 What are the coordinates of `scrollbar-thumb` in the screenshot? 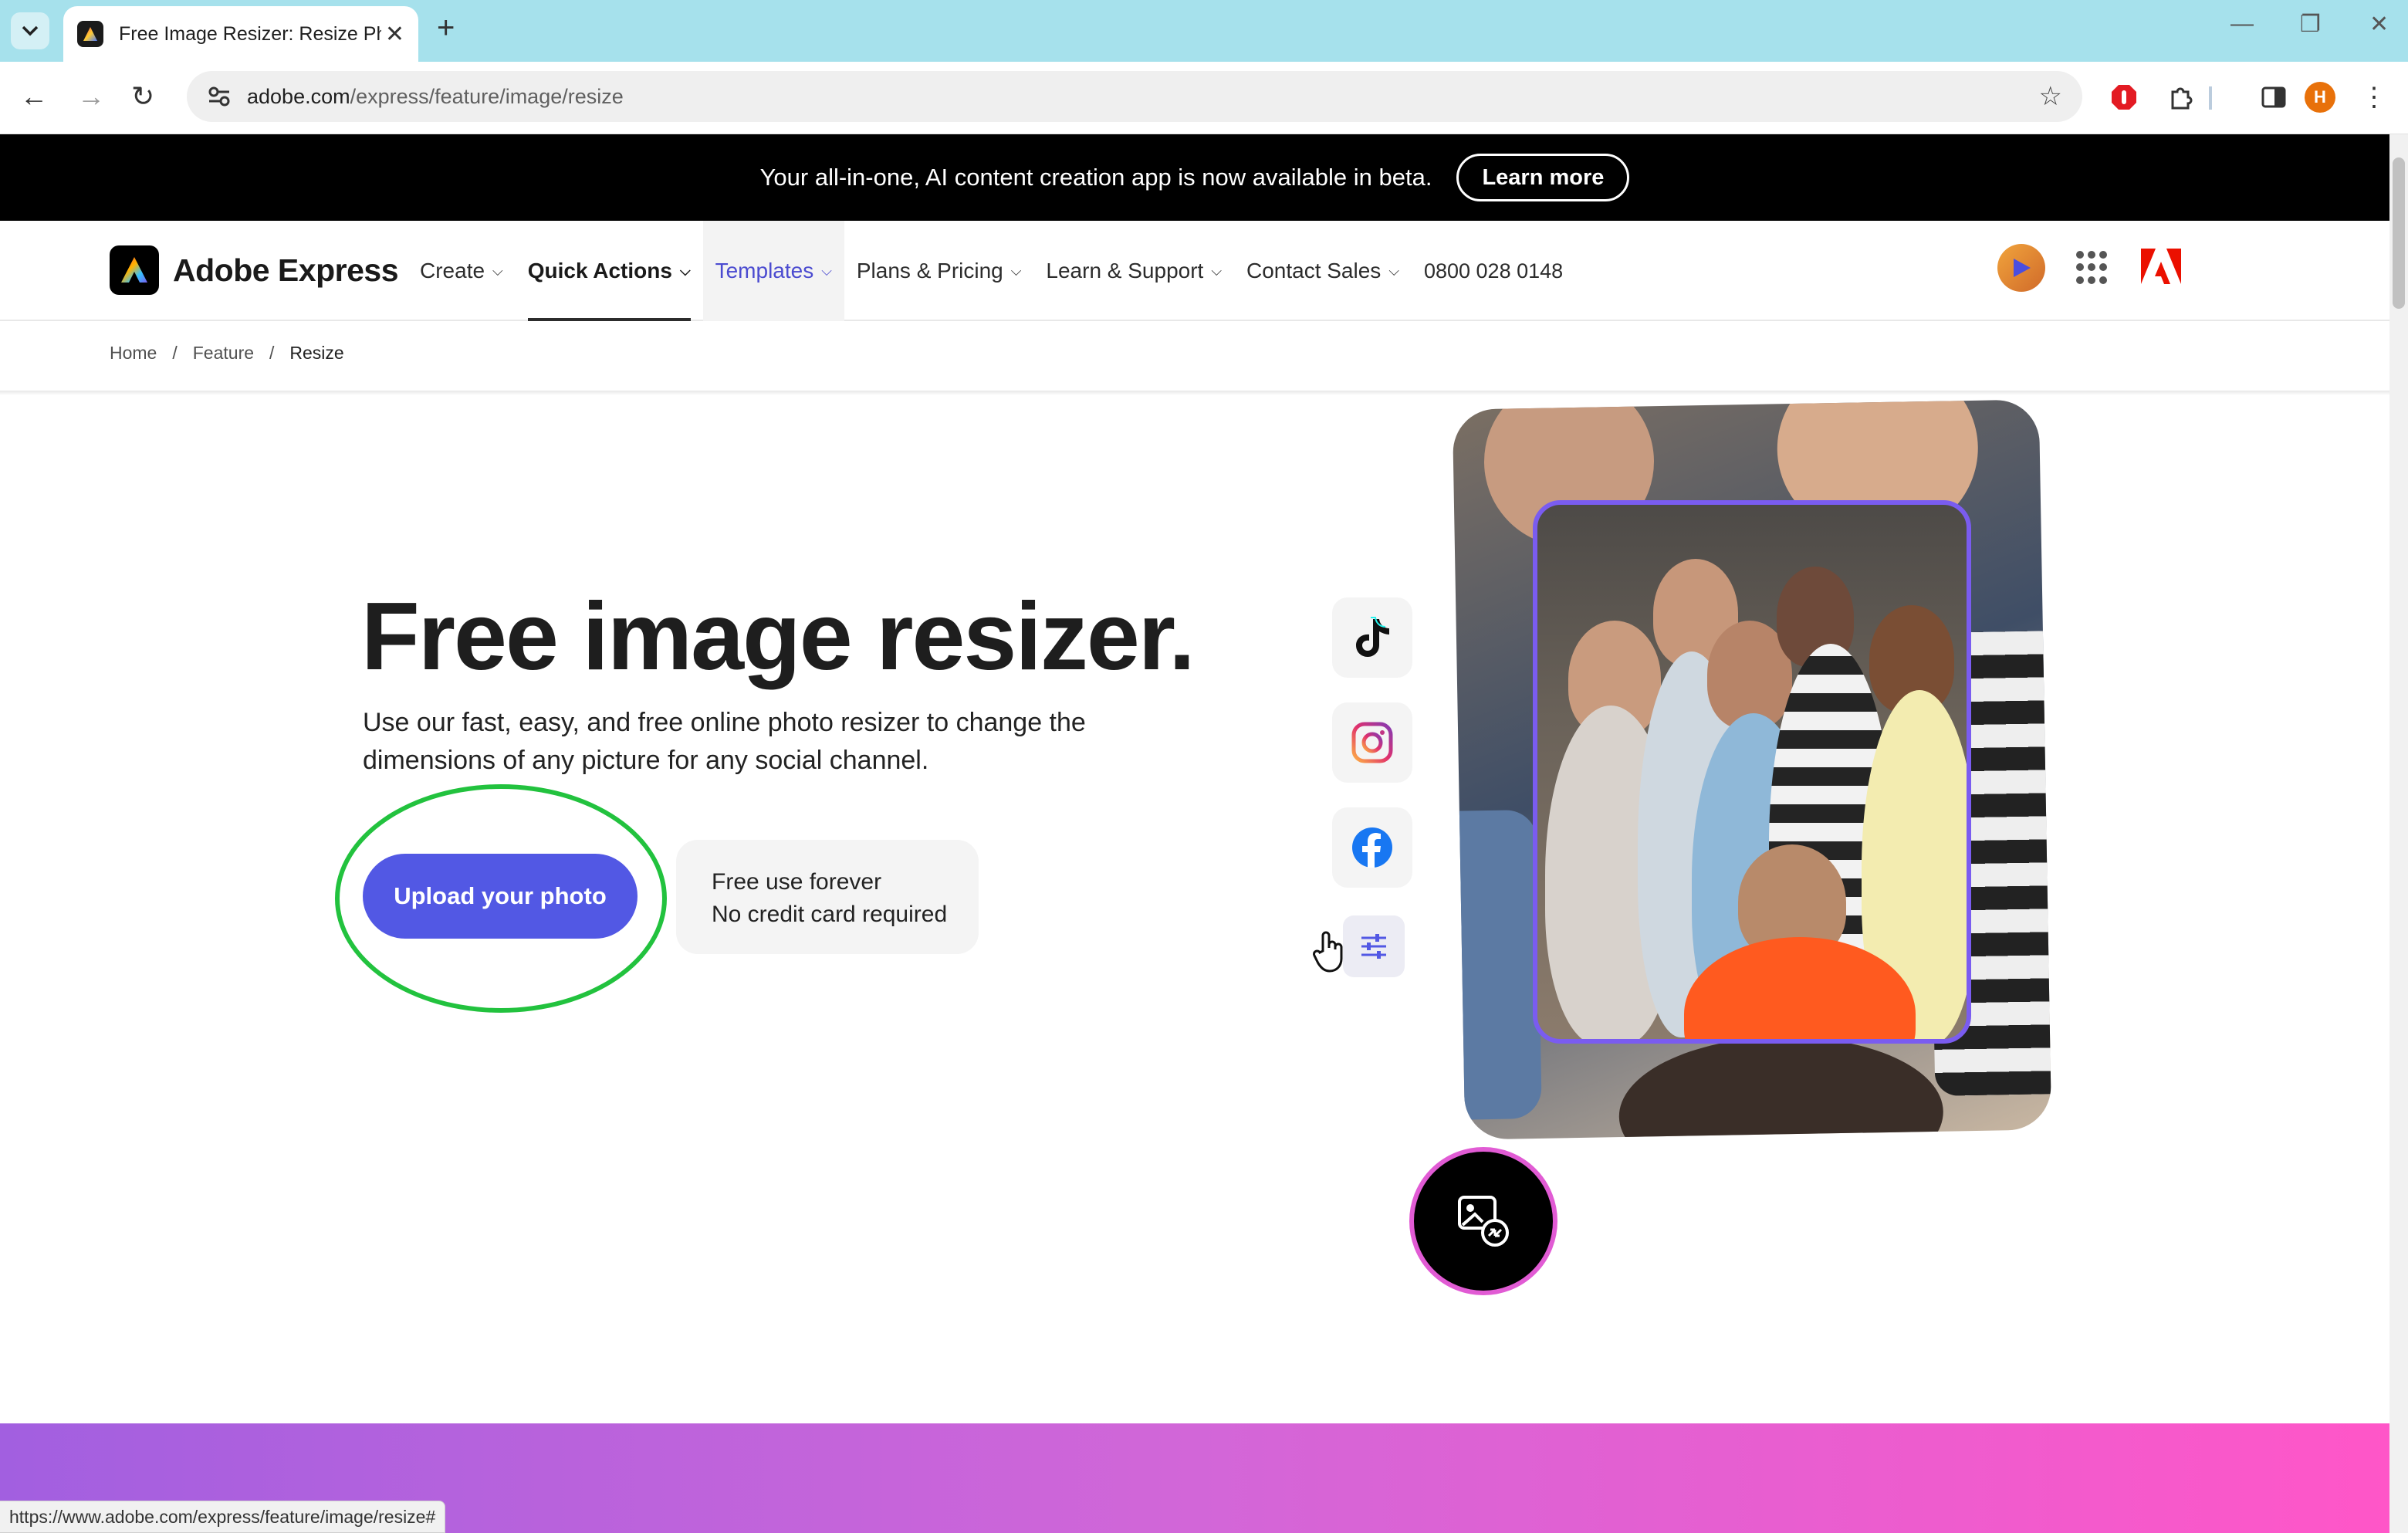 It's located at (2399, 233).